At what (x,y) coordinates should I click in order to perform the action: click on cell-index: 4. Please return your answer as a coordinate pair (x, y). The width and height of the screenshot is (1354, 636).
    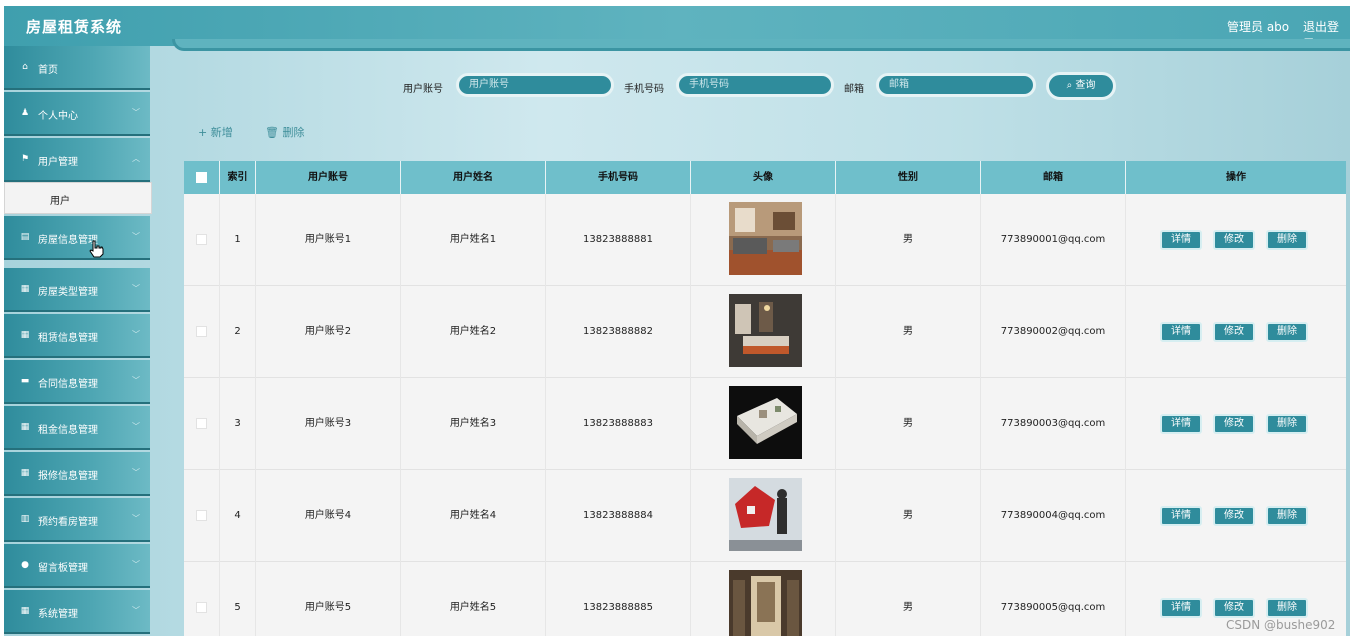
    Looking at the image, I should click on (238, 516).